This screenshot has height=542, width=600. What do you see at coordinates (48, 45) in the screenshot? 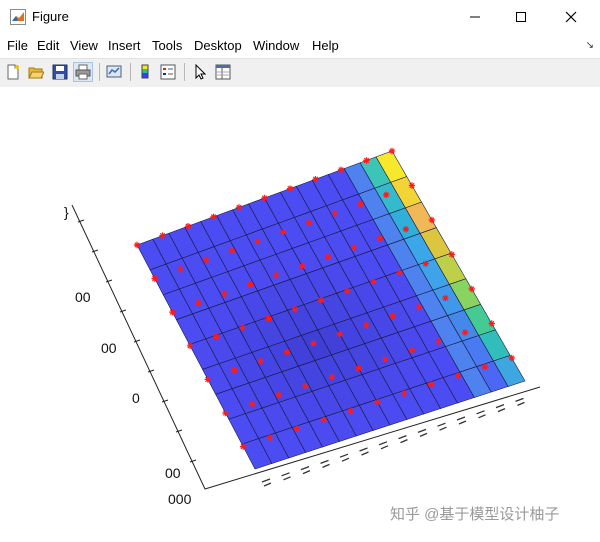
I see `menu-edit: Edit` at bounding box center [48, 45].